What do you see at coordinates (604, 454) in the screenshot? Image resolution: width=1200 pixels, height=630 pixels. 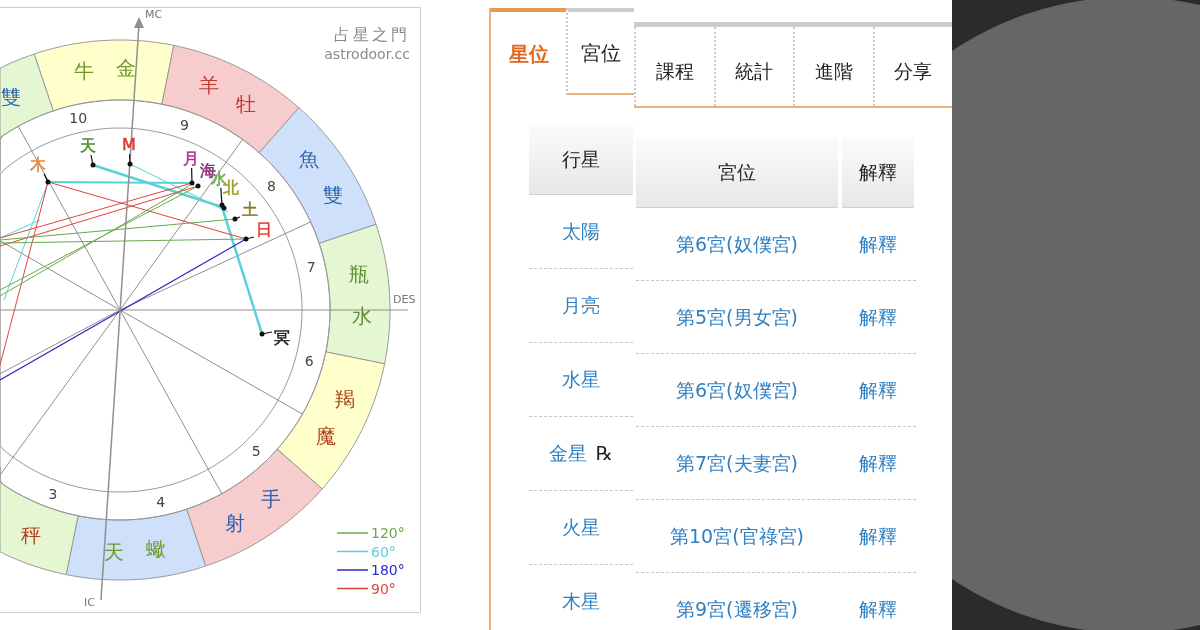 I see `retrograde-mark: ℞` at bounding box center [604, 454].